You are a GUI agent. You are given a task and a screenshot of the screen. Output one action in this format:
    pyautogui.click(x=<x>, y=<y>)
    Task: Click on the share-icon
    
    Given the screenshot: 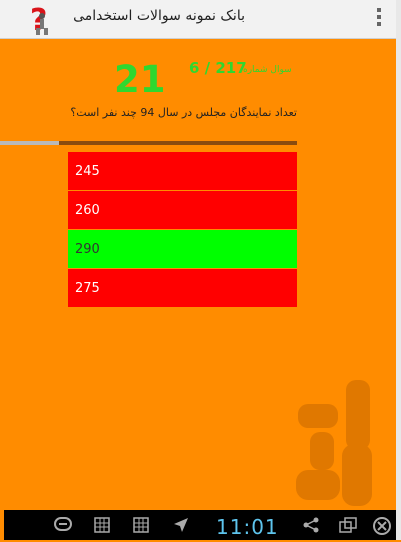 What is the action you would take?
    pyautogui.click(x=311, y=525)
    